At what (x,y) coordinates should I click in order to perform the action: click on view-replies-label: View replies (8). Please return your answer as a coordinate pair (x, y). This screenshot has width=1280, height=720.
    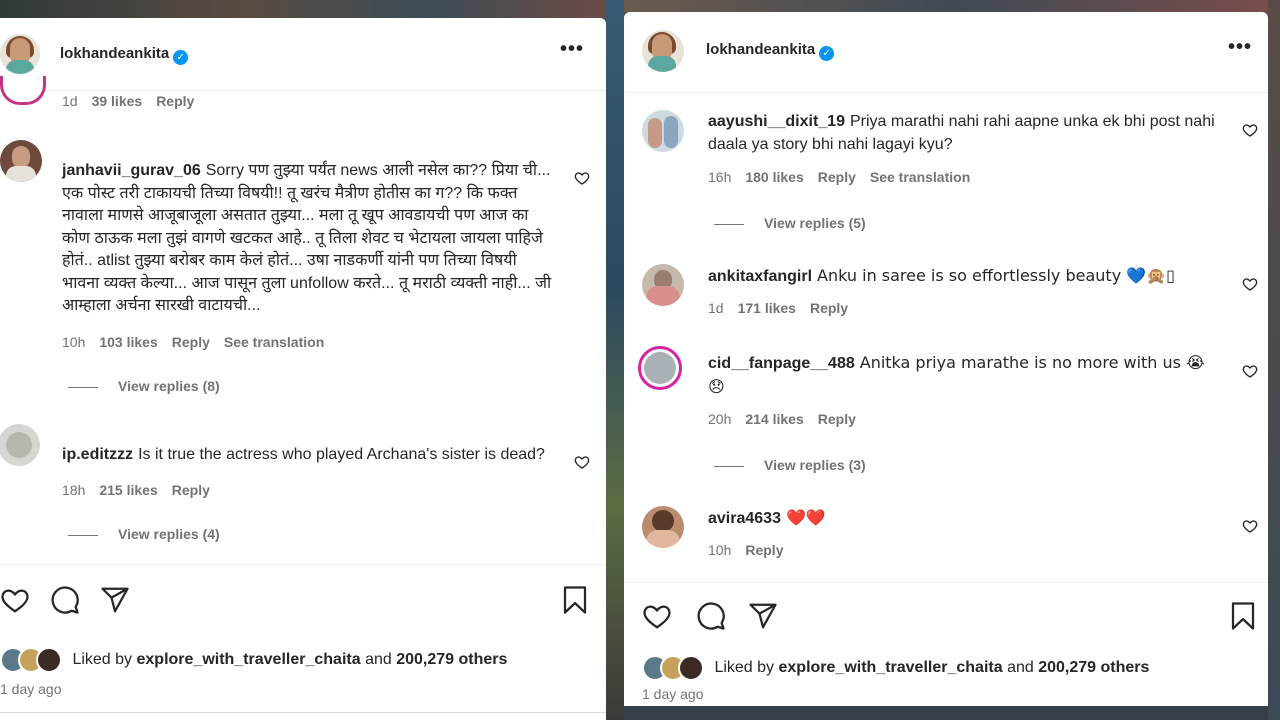
    Looking at the image, I should click on (169, 386).